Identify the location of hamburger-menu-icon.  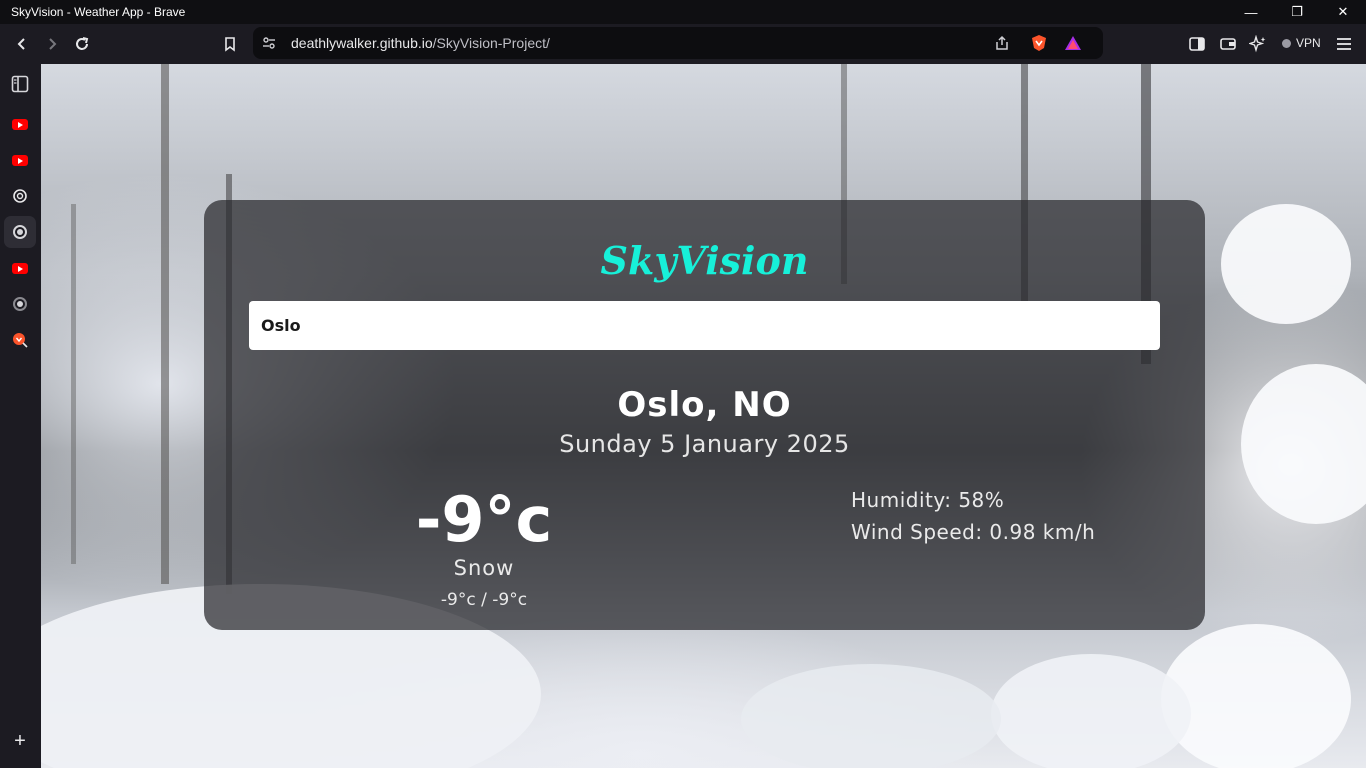
(1344, 44).